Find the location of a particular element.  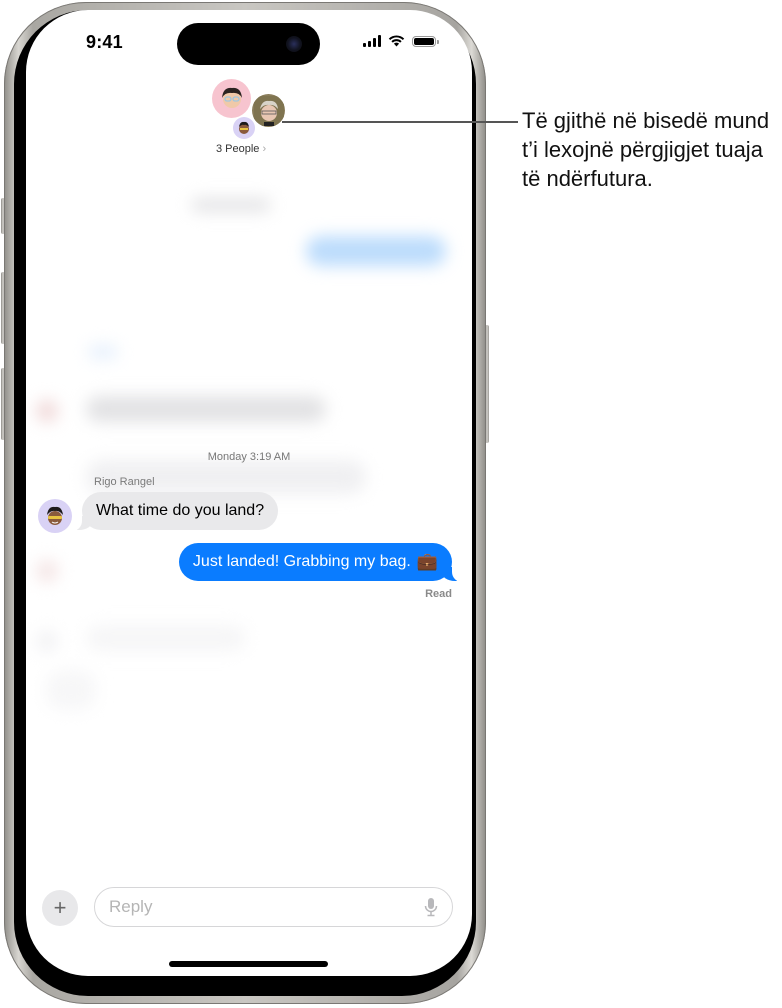

sender-name: Rigo Rangel is located at coordinates (124, 482).